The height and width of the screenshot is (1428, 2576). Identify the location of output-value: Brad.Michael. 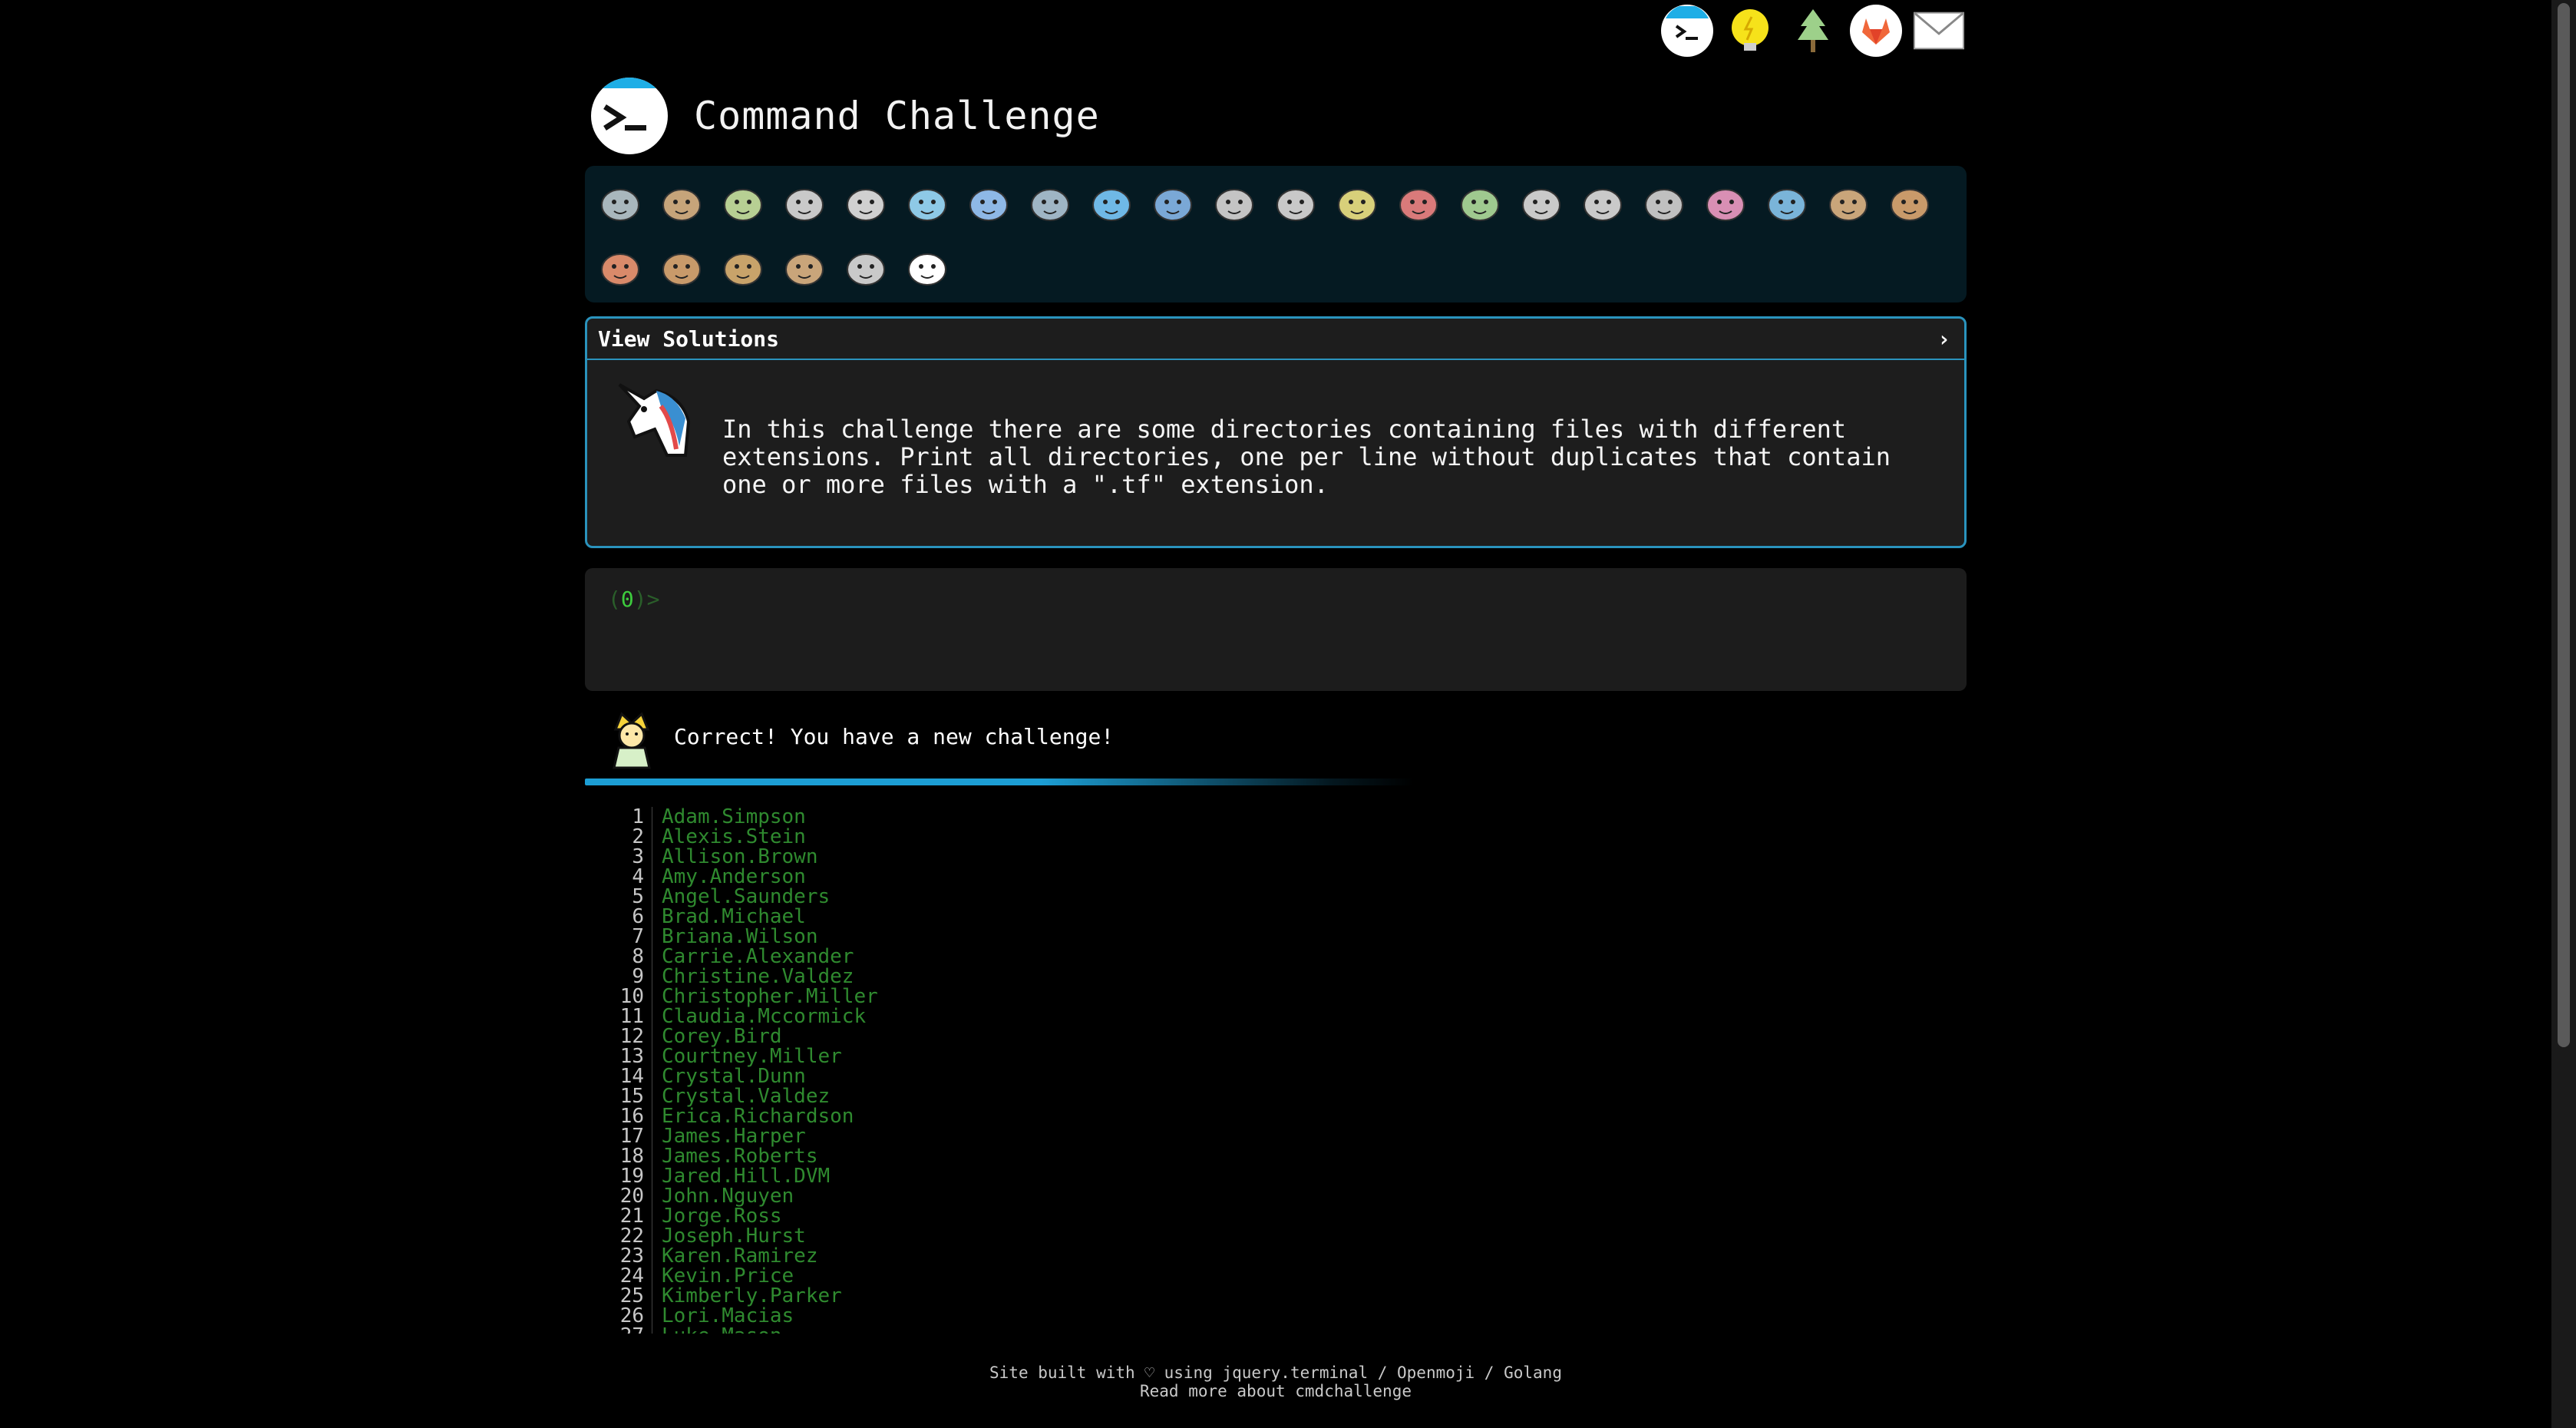
(734, 916).